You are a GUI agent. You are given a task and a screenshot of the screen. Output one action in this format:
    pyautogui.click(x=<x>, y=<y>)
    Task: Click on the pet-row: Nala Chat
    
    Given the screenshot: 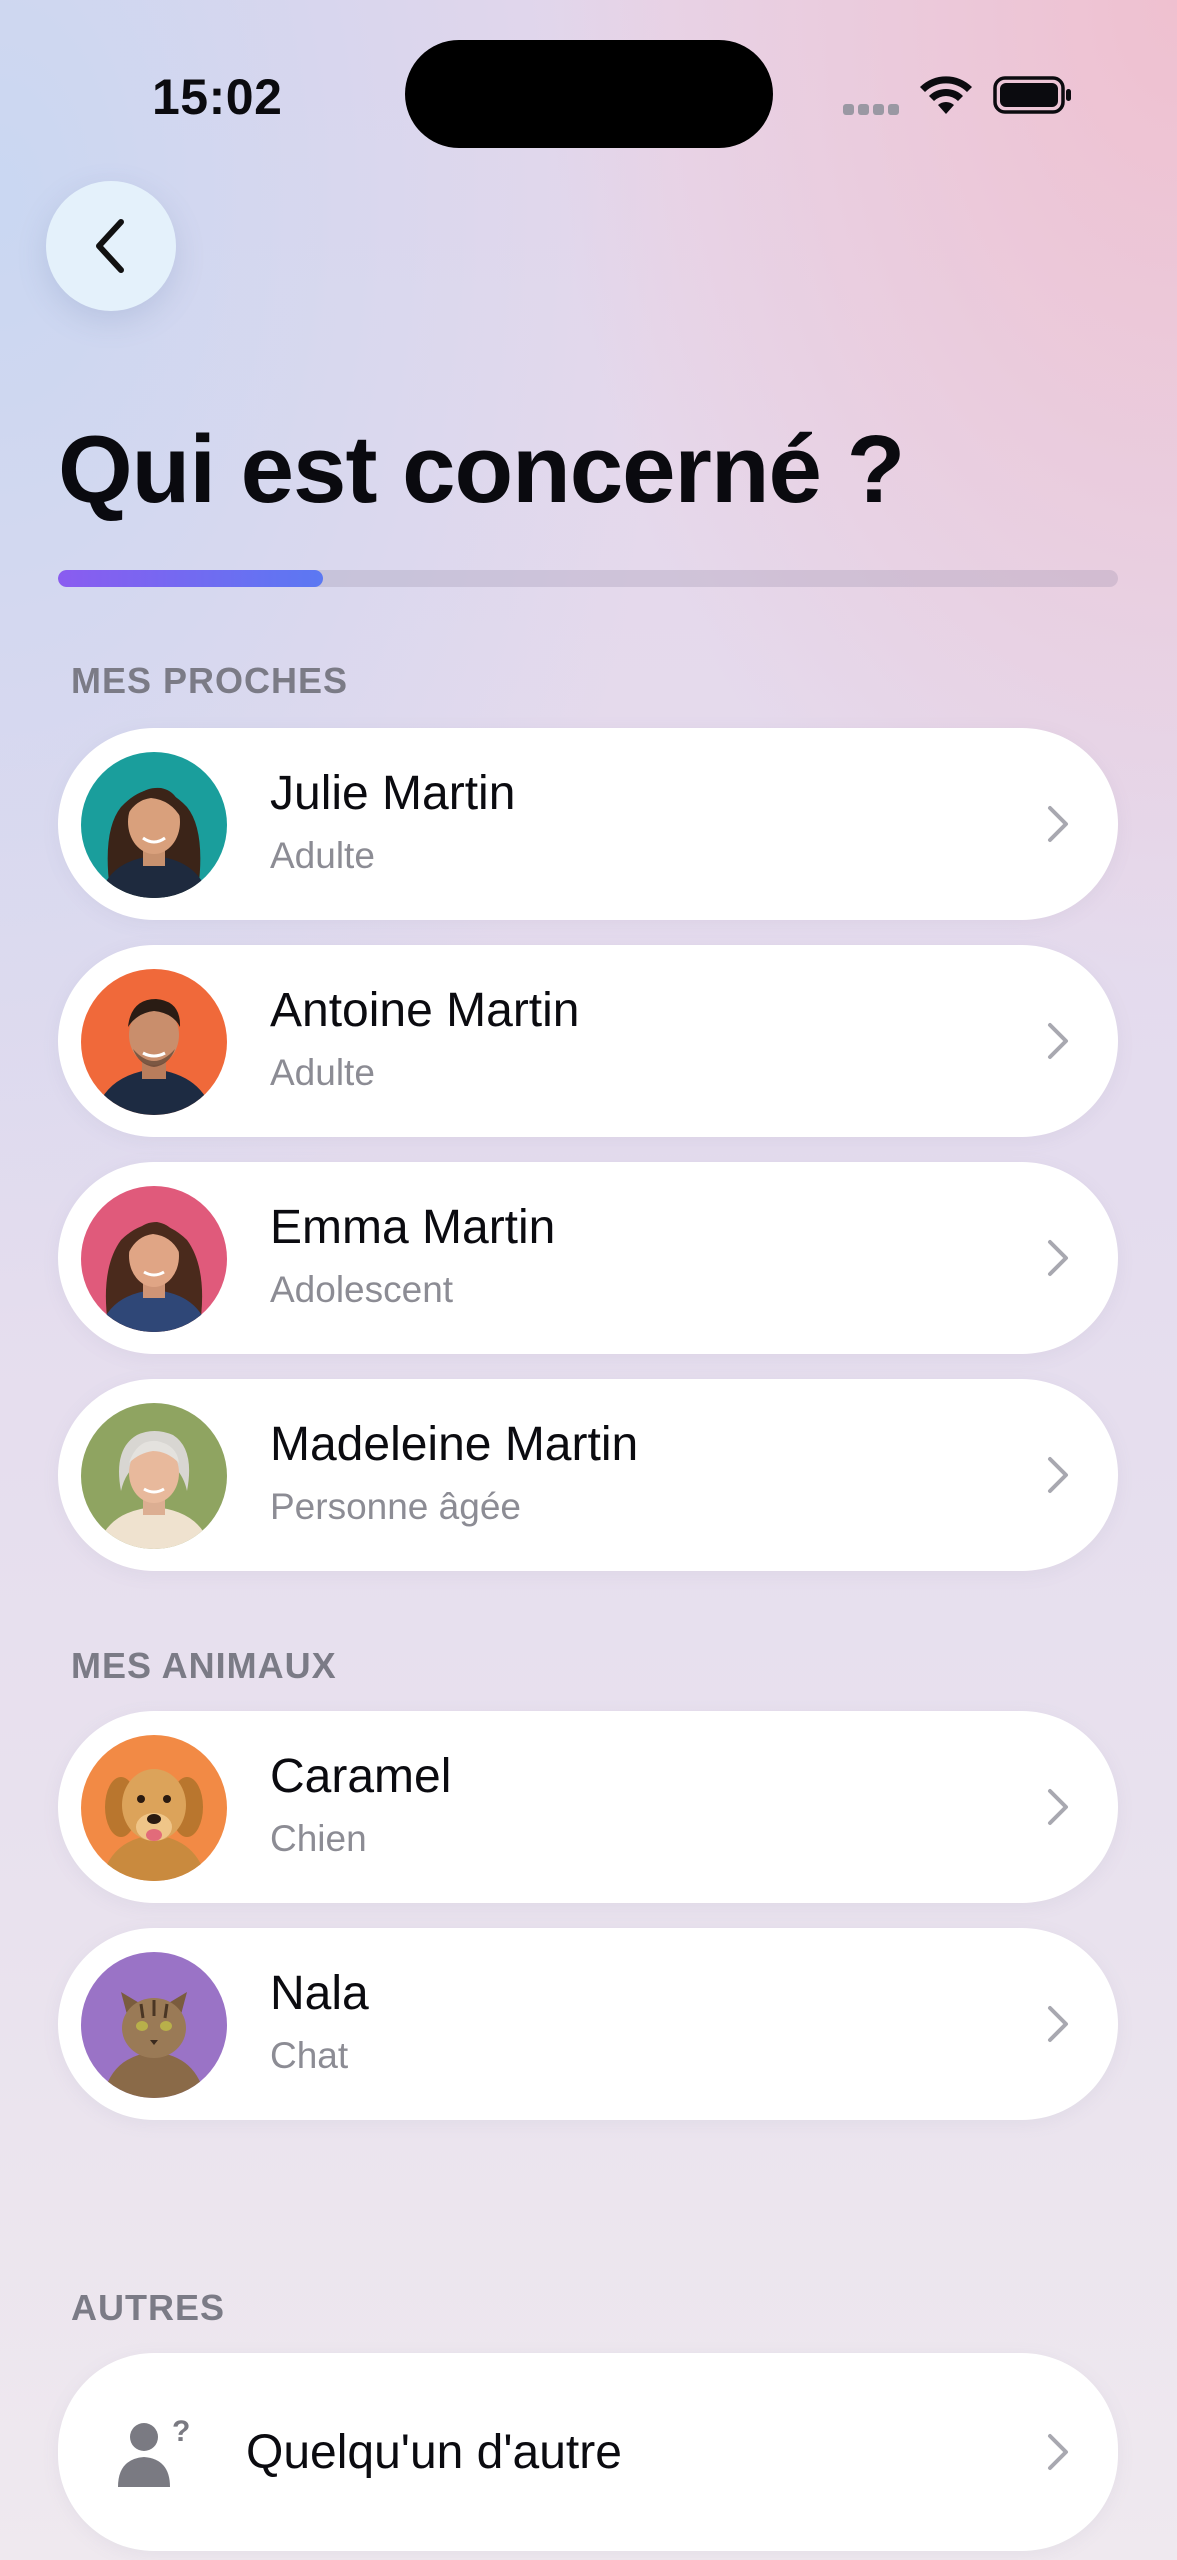 What is the action you would take?
    pyautogui.click(x=588, y=2024)
    